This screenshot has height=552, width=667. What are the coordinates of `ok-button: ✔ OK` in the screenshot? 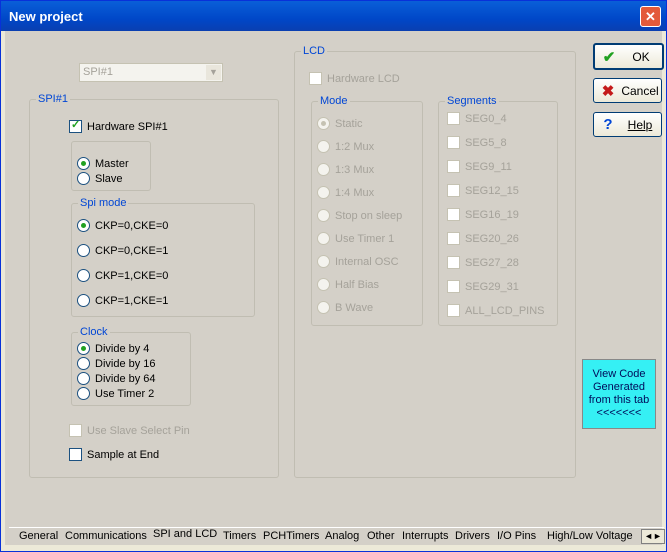 It's located at (628, 56).